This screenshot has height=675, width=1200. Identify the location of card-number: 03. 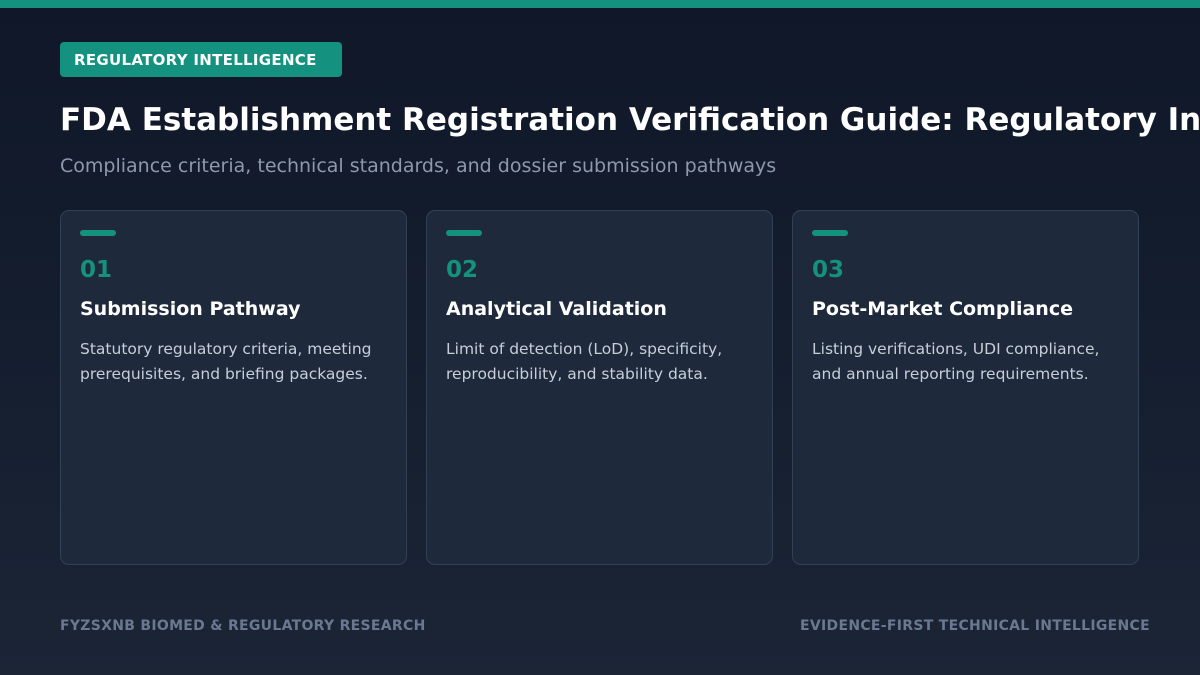
(828, 270).